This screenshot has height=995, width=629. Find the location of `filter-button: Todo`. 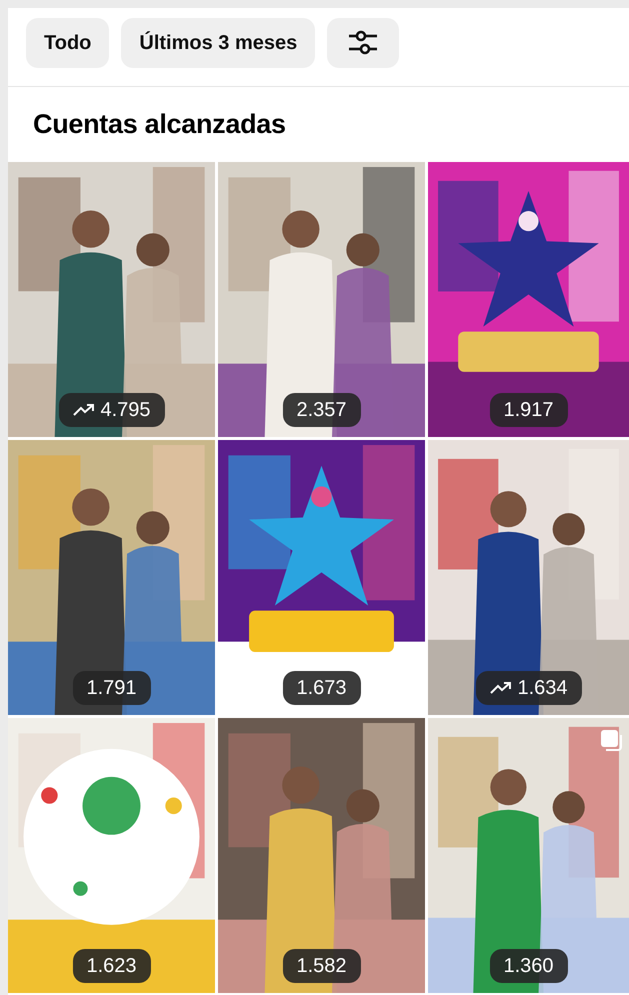

filter-button: Todo is located at coordinates (68, 43).